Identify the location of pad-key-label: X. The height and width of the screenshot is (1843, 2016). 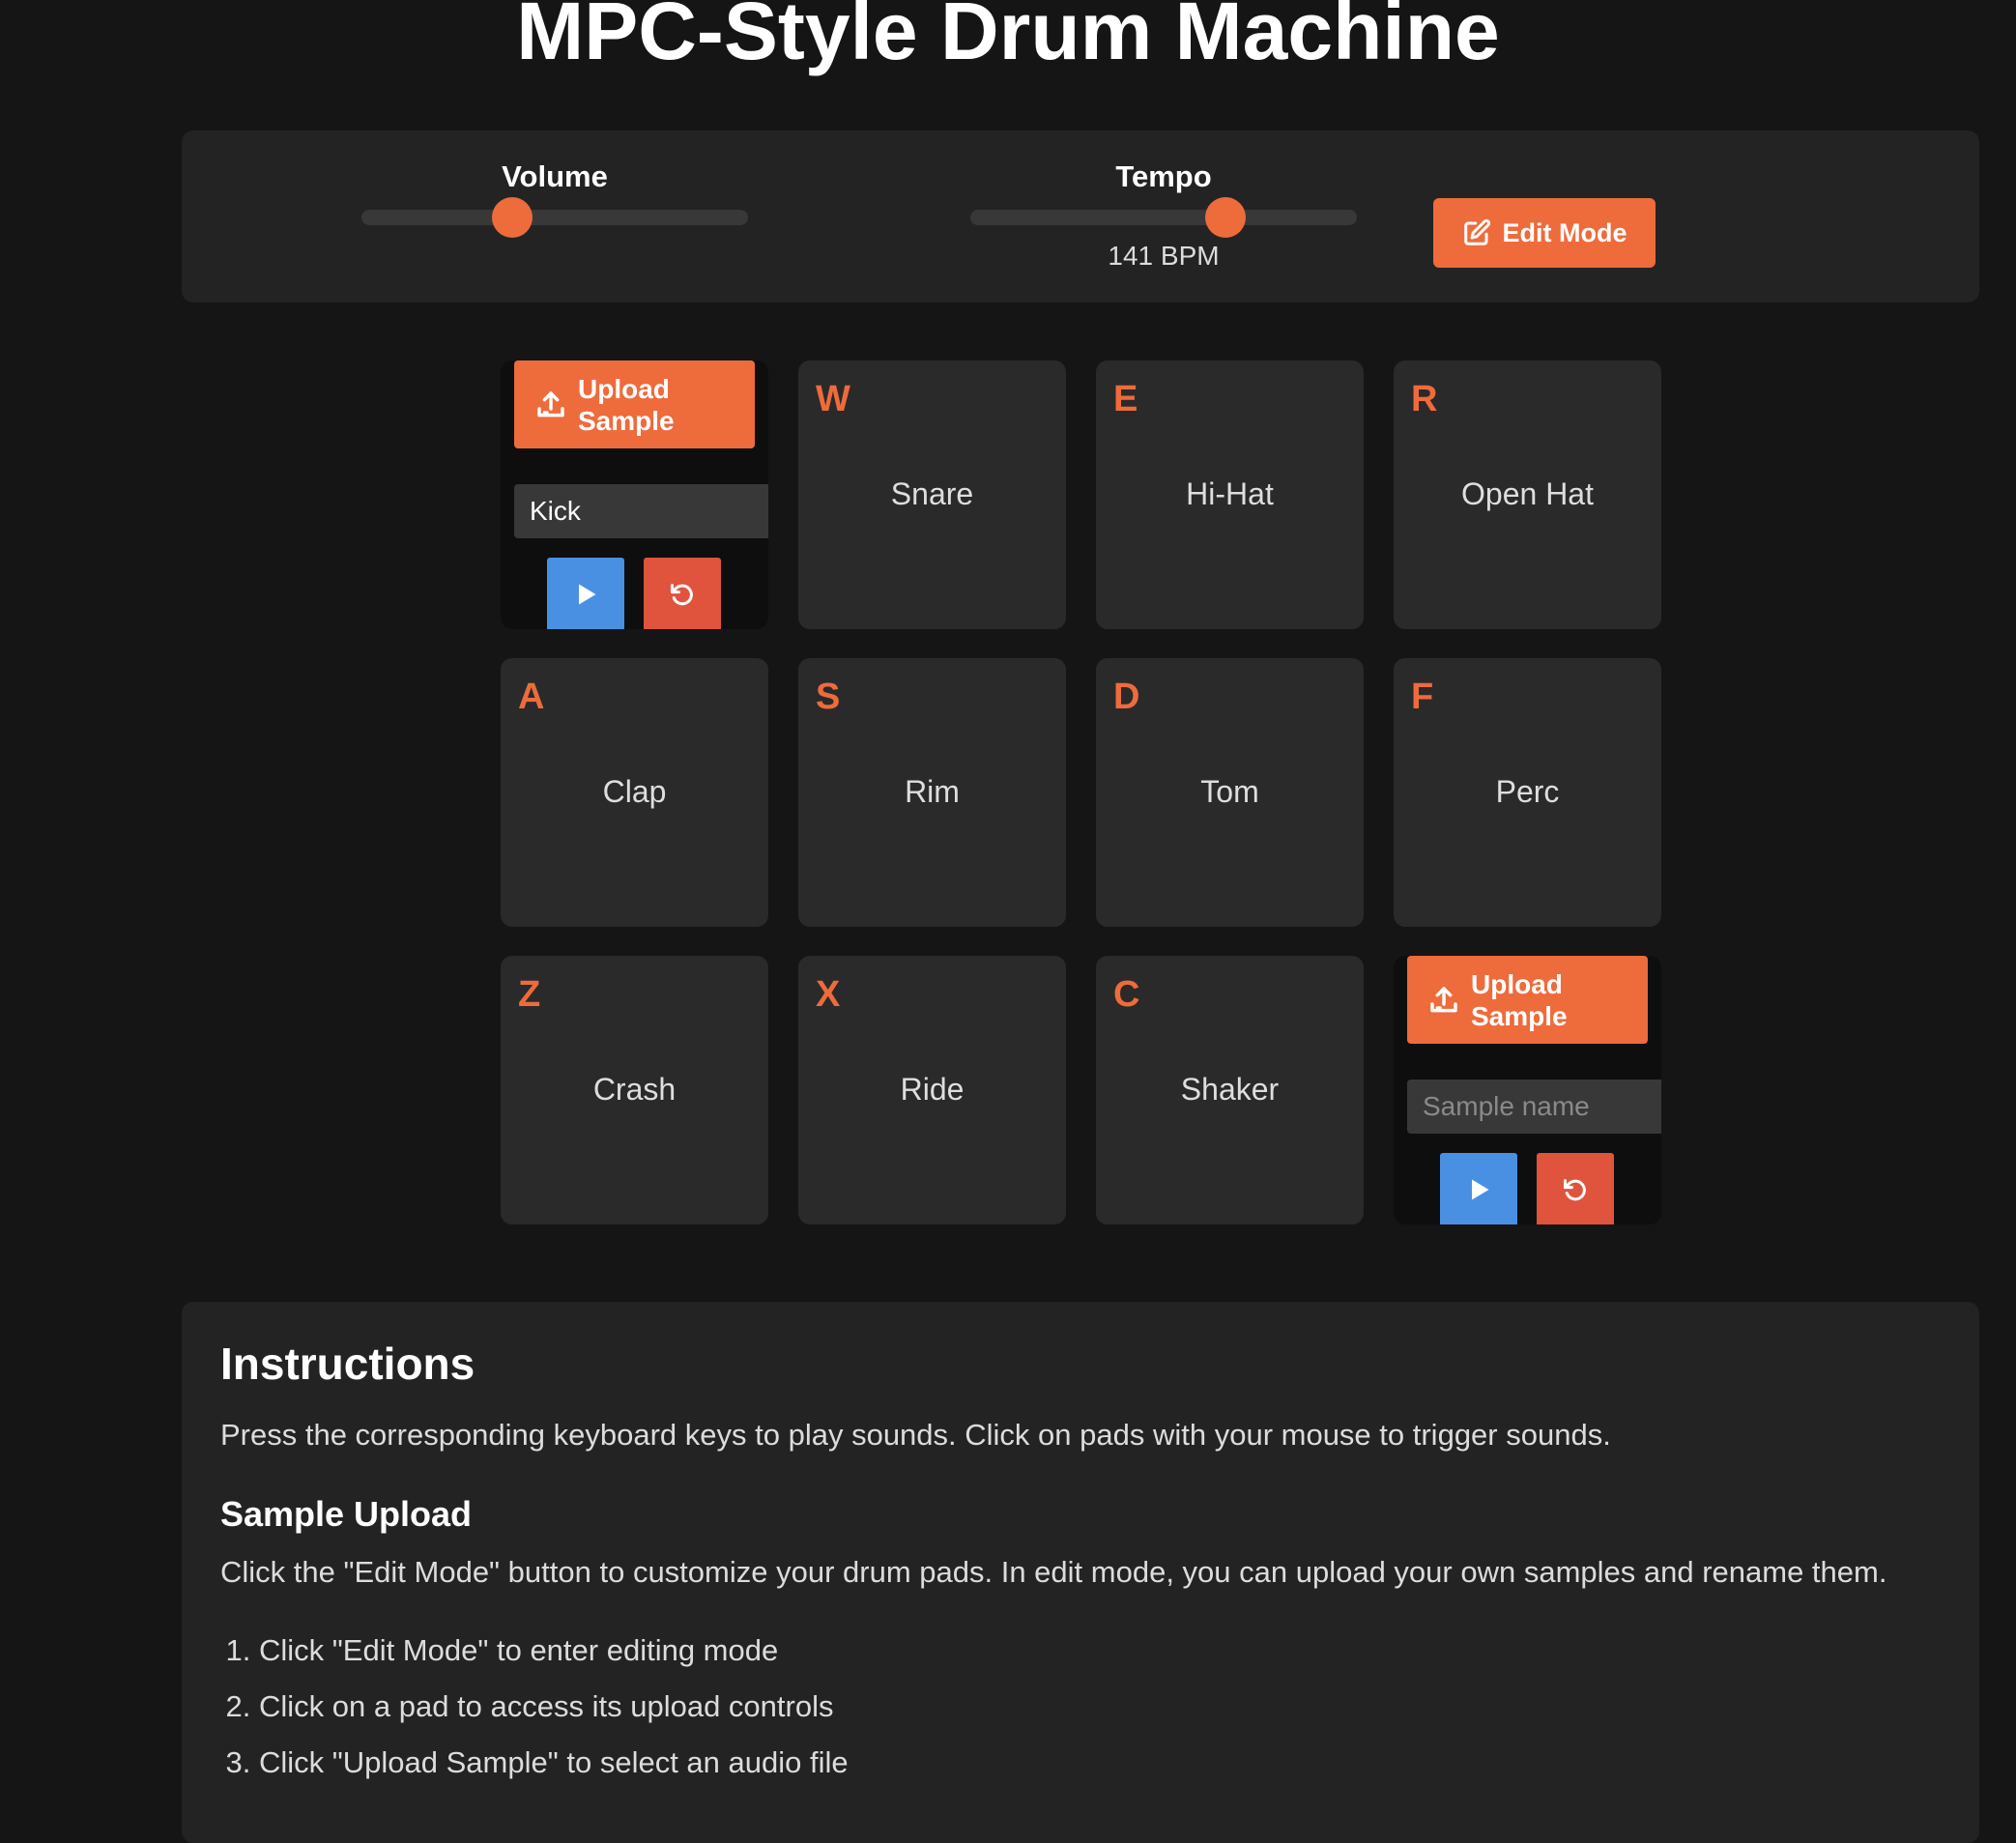
(829, 994).